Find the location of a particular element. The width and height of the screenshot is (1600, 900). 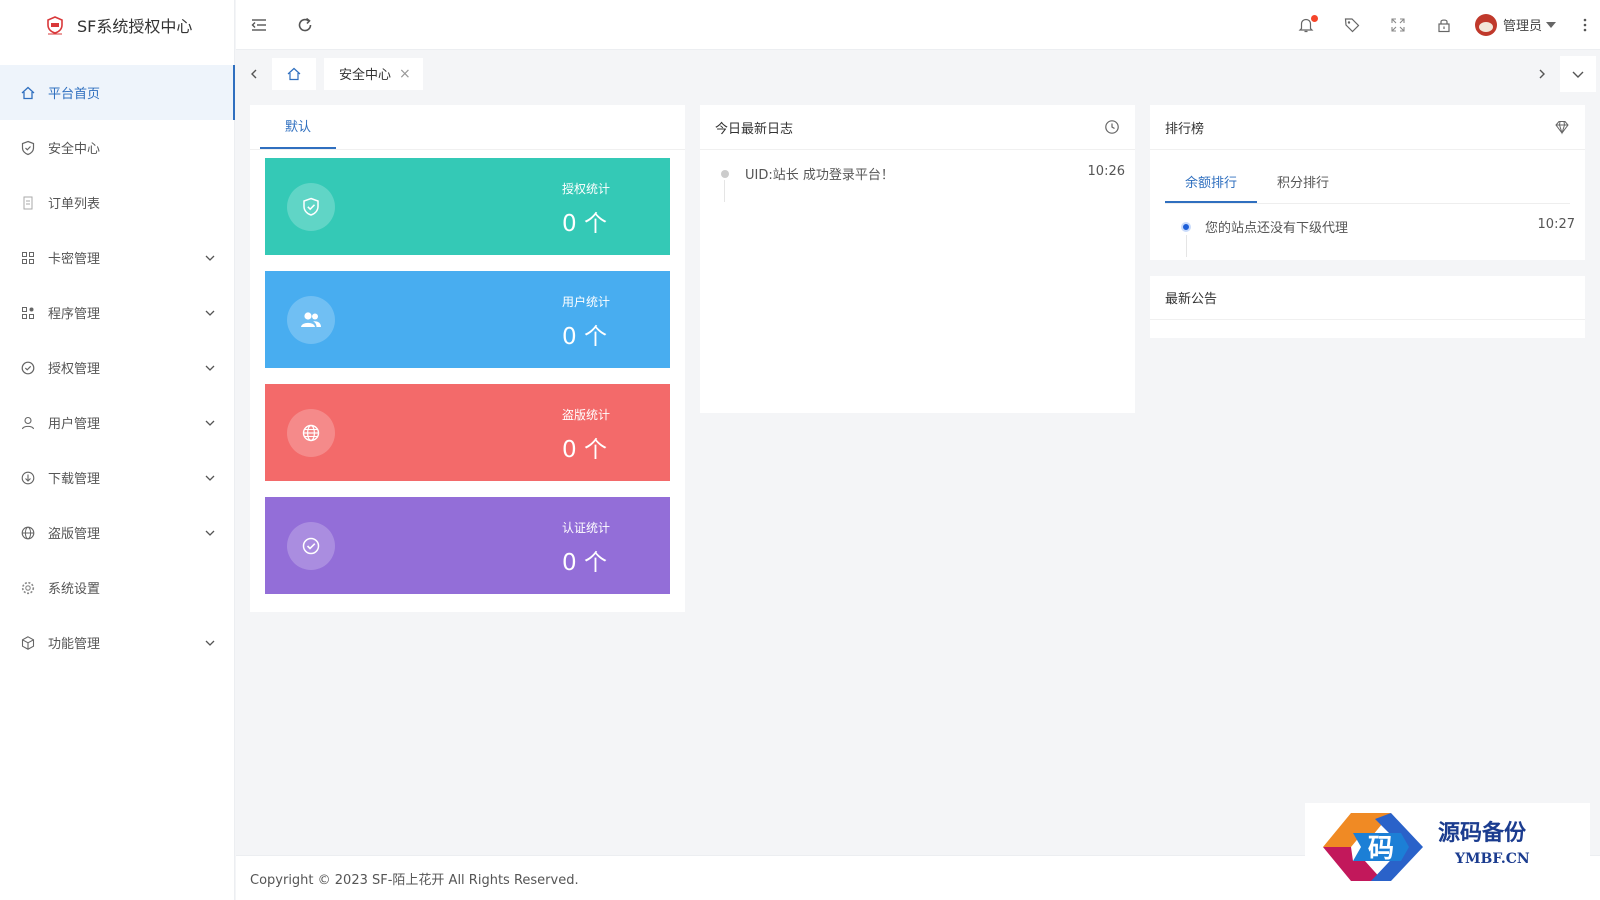

tab-points-ranking: 积分排行 is located at coordinates (1303, 181).